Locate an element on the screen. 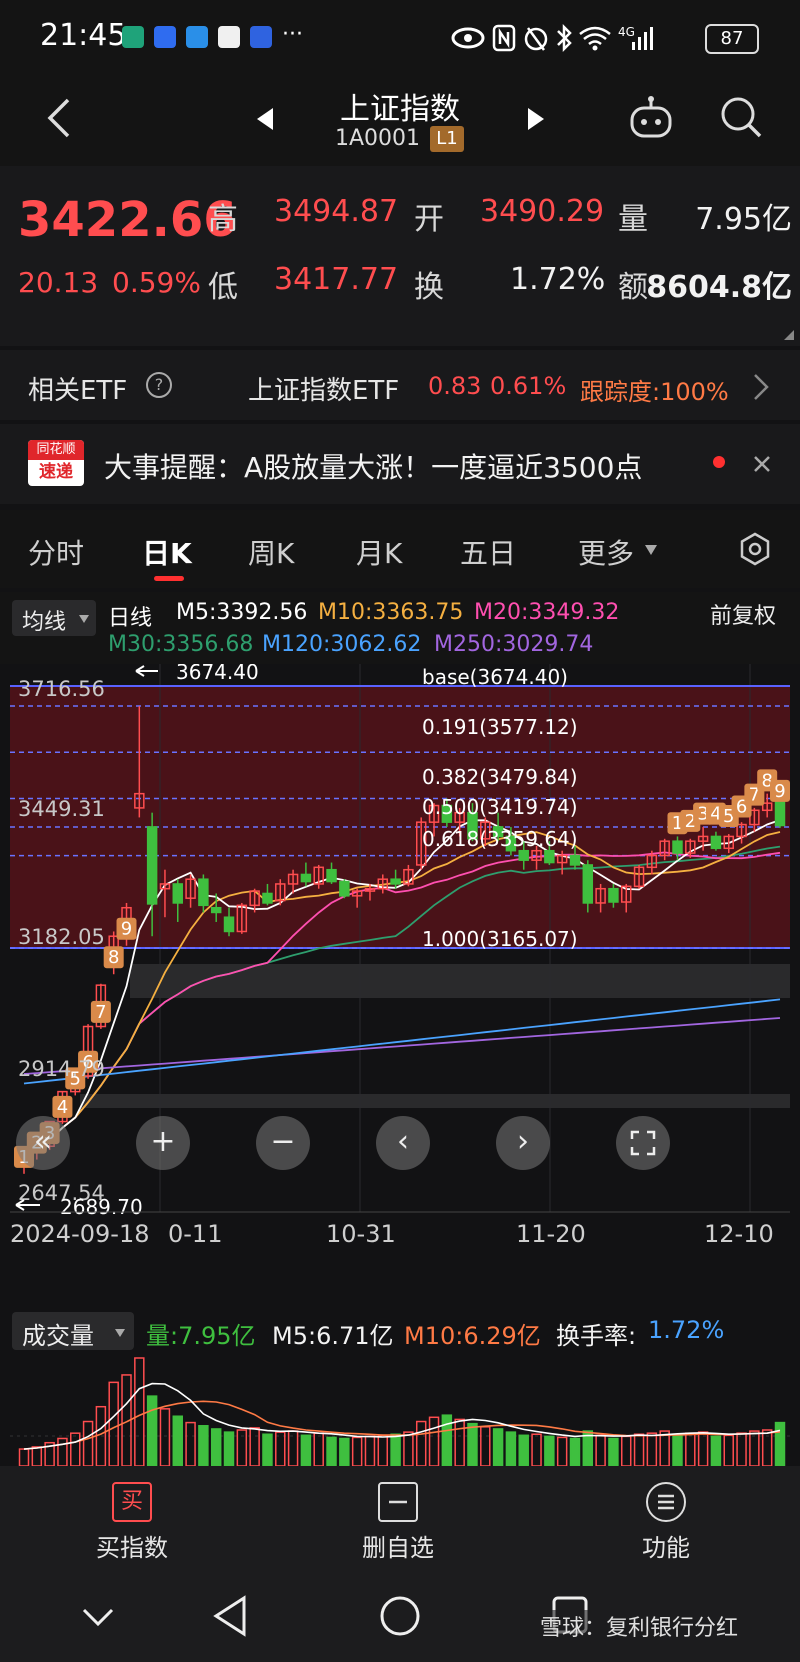 The width and height of the screenshot is (800, 1662). timer-app-icon is located at coordinates (133, 37).